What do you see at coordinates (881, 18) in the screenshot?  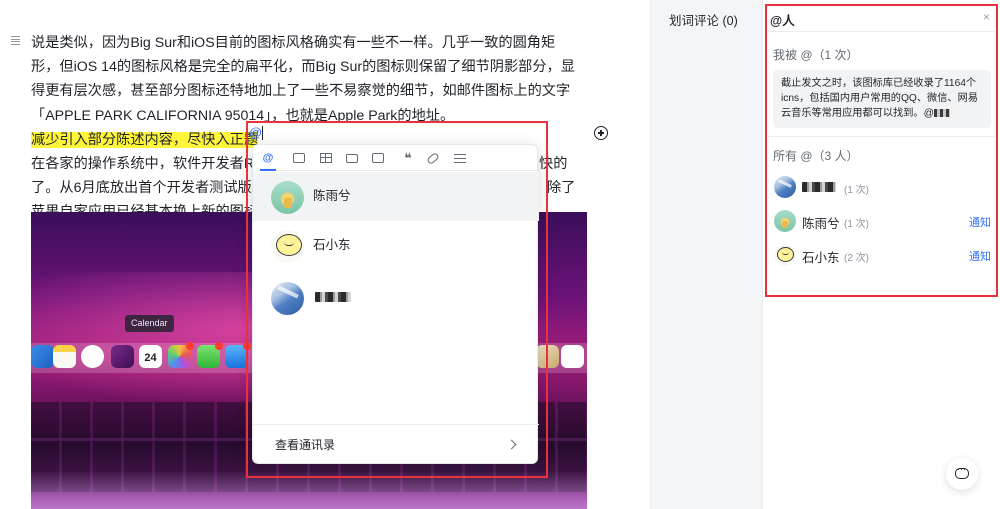 I see `mention-search-input: @人 ×` at bounding box center [881, 18].